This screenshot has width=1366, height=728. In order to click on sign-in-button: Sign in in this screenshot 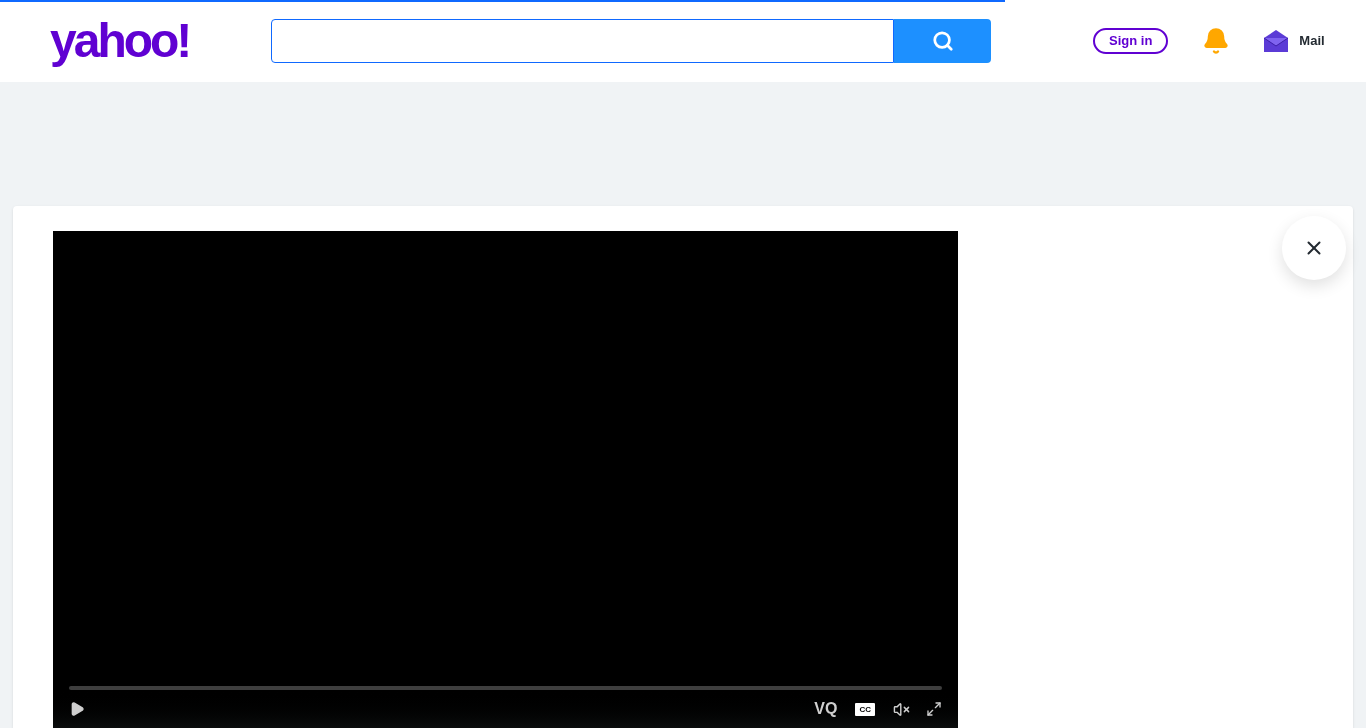, I will do `click(1131, 41)`.